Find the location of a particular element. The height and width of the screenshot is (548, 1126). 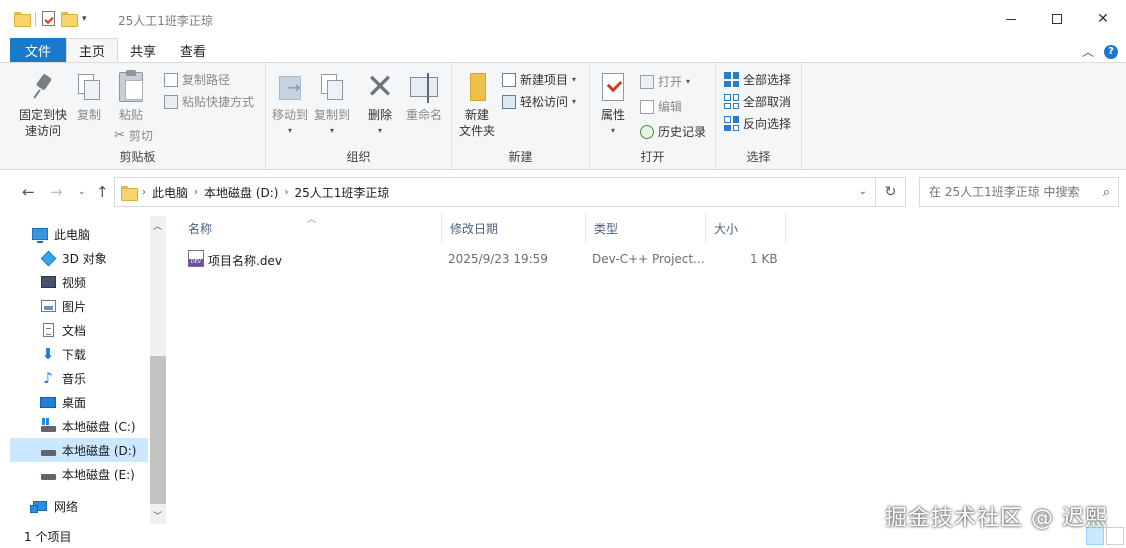

paste-button: 粘贴 is located at coordinates (131, 96).